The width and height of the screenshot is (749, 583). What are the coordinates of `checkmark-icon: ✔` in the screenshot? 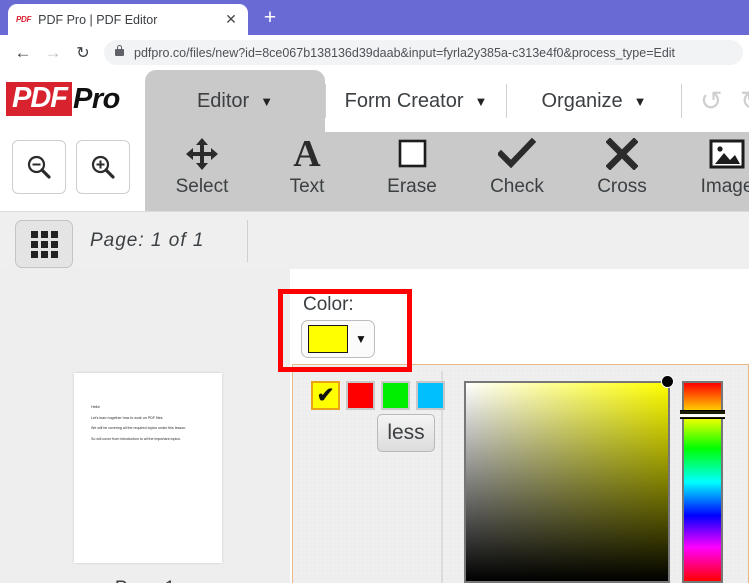 It's located at (325, 395).